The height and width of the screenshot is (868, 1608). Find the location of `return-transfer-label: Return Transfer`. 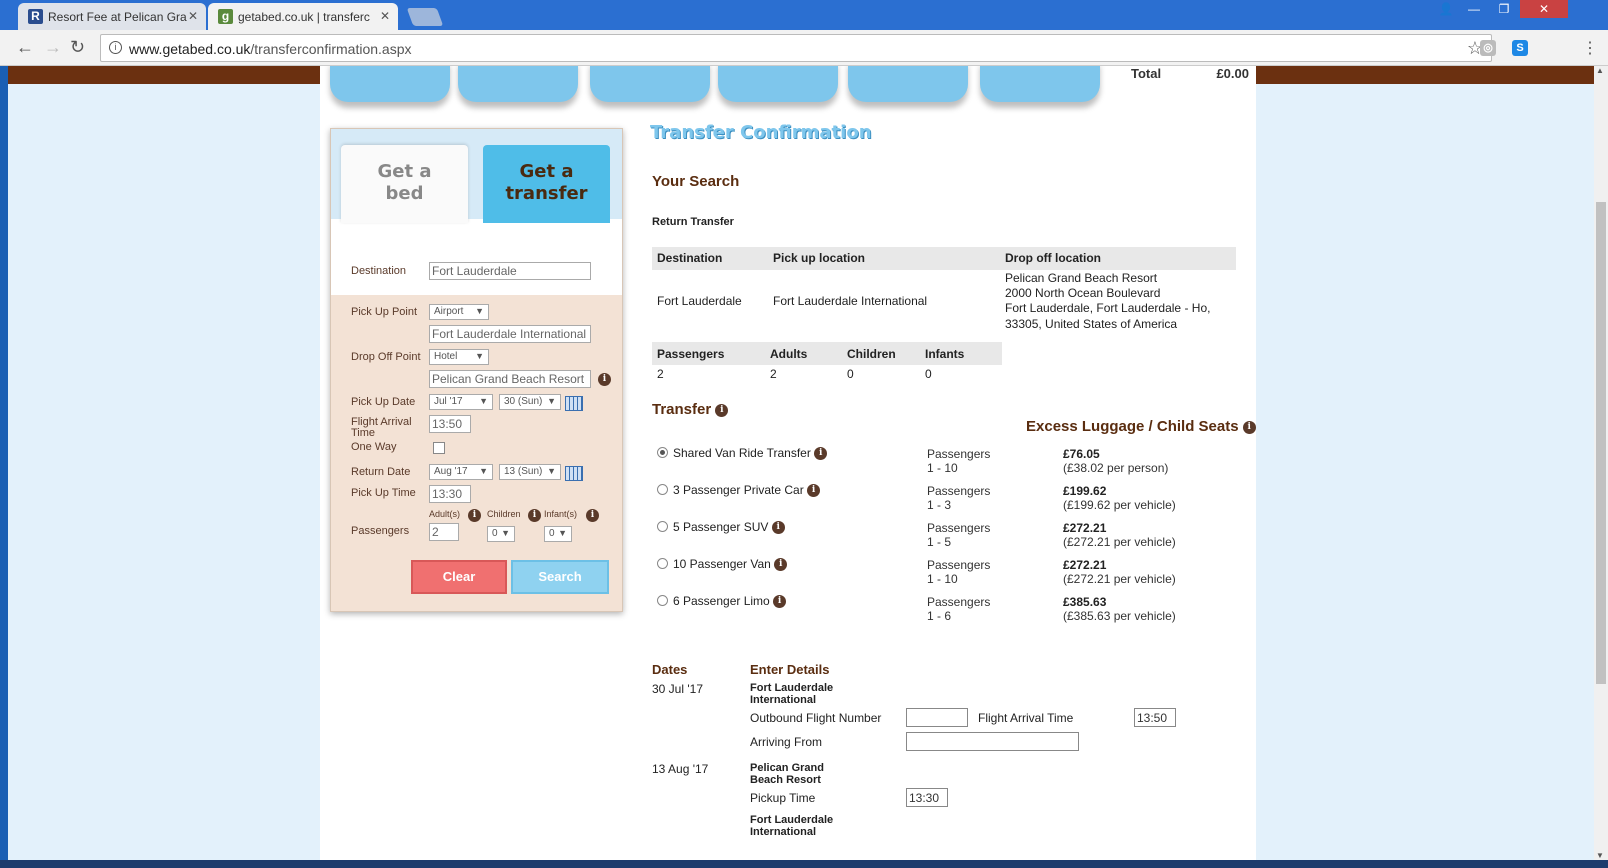

return-transfer-label: Return Transfer is located at coordinates (693, 222).